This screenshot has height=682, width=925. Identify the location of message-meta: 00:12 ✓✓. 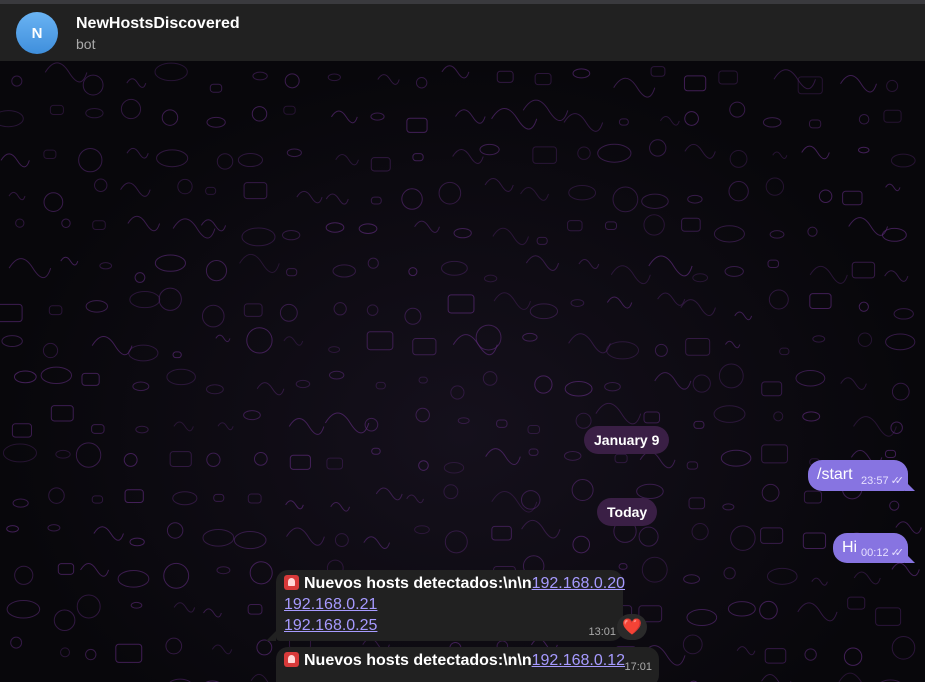
(882, 552).